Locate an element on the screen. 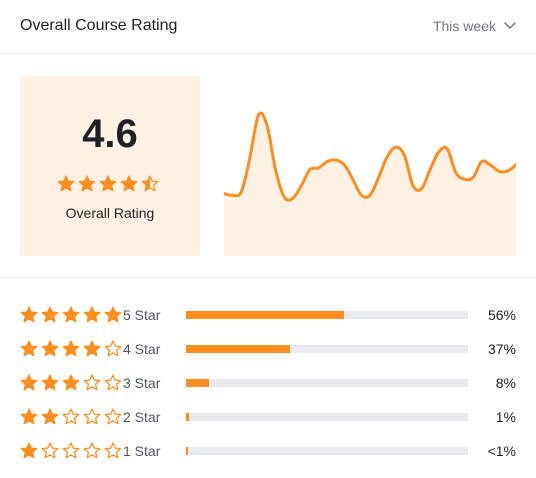 The width and height of the screenshot is (536, 478). star-half-icon is located at coordinates (150, 183).